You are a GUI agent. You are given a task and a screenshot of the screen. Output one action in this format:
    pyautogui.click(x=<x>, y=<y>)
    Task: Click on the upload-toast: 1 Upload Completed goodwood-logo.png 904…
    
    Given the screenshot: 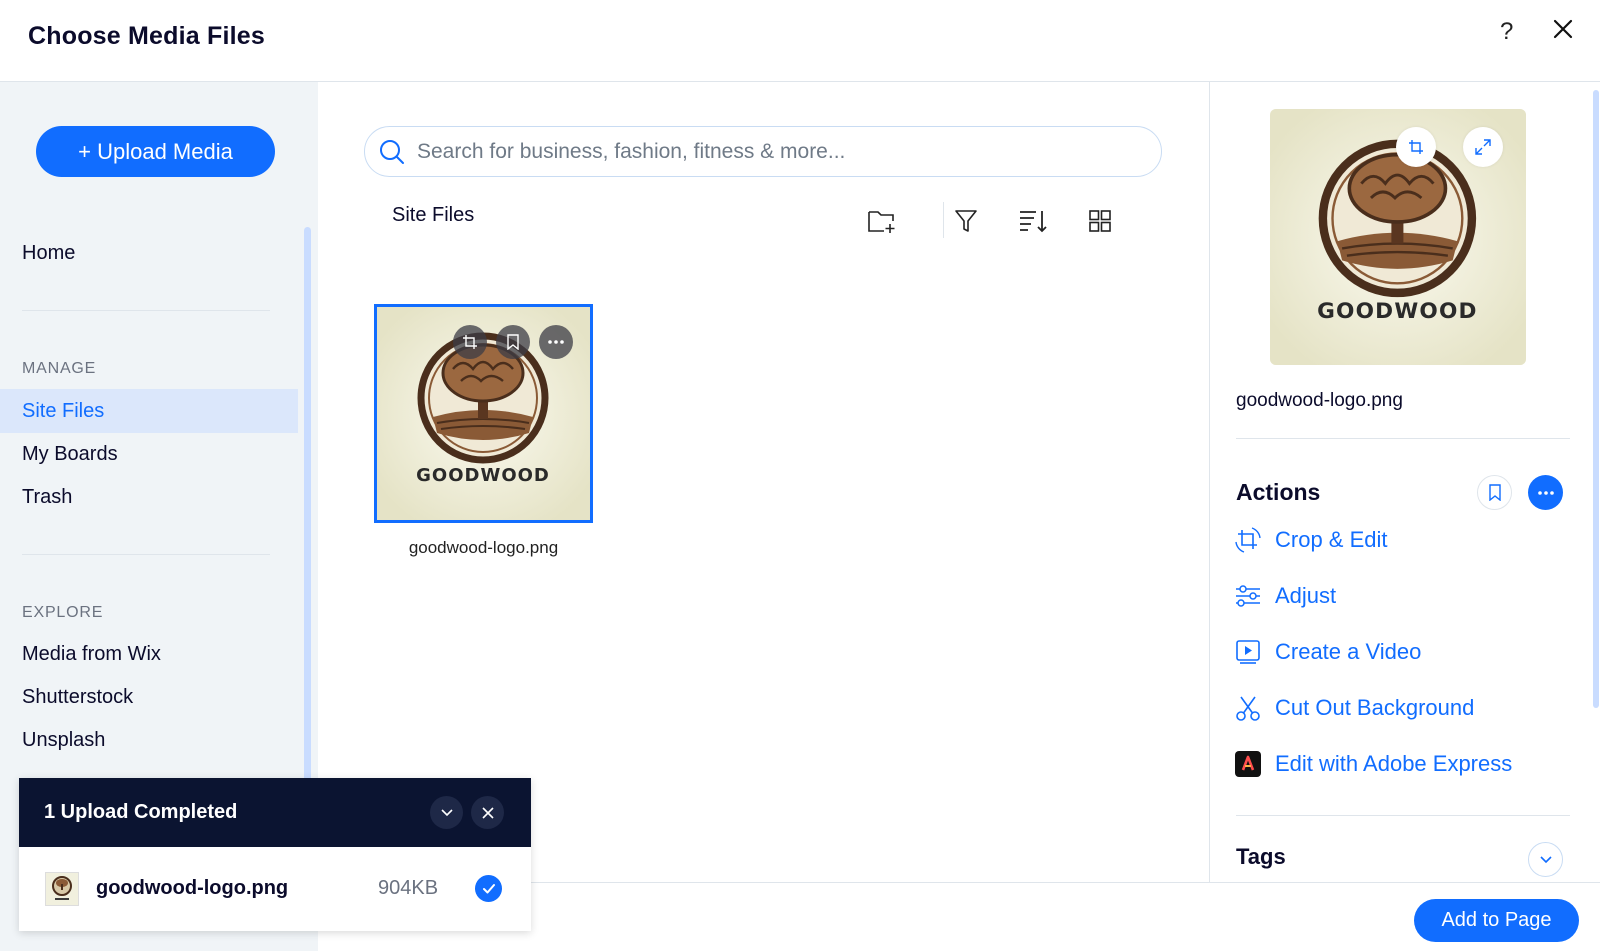 What is the action you would take?
    pyautogui.click(x=275, y=854)
    